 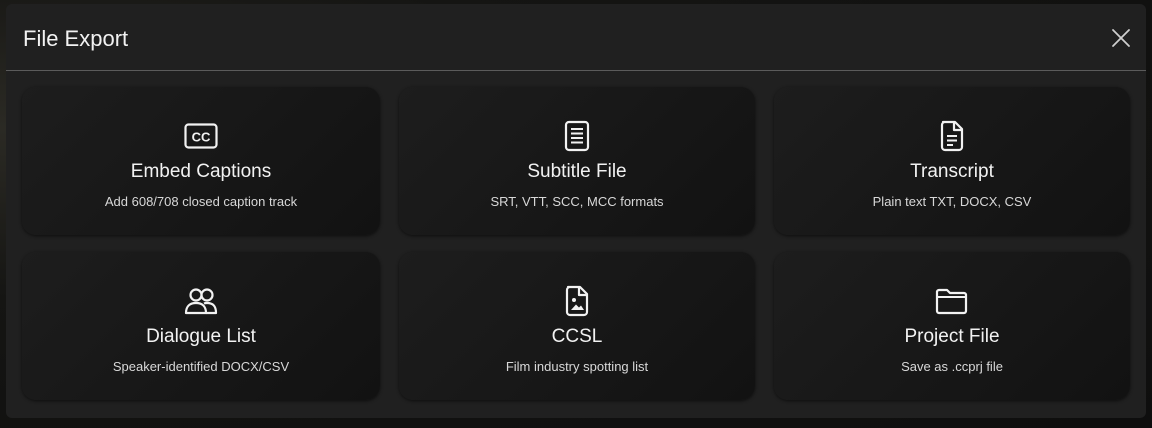 I want to click on option-title: Dialogue List, so click(x=201, y=336).